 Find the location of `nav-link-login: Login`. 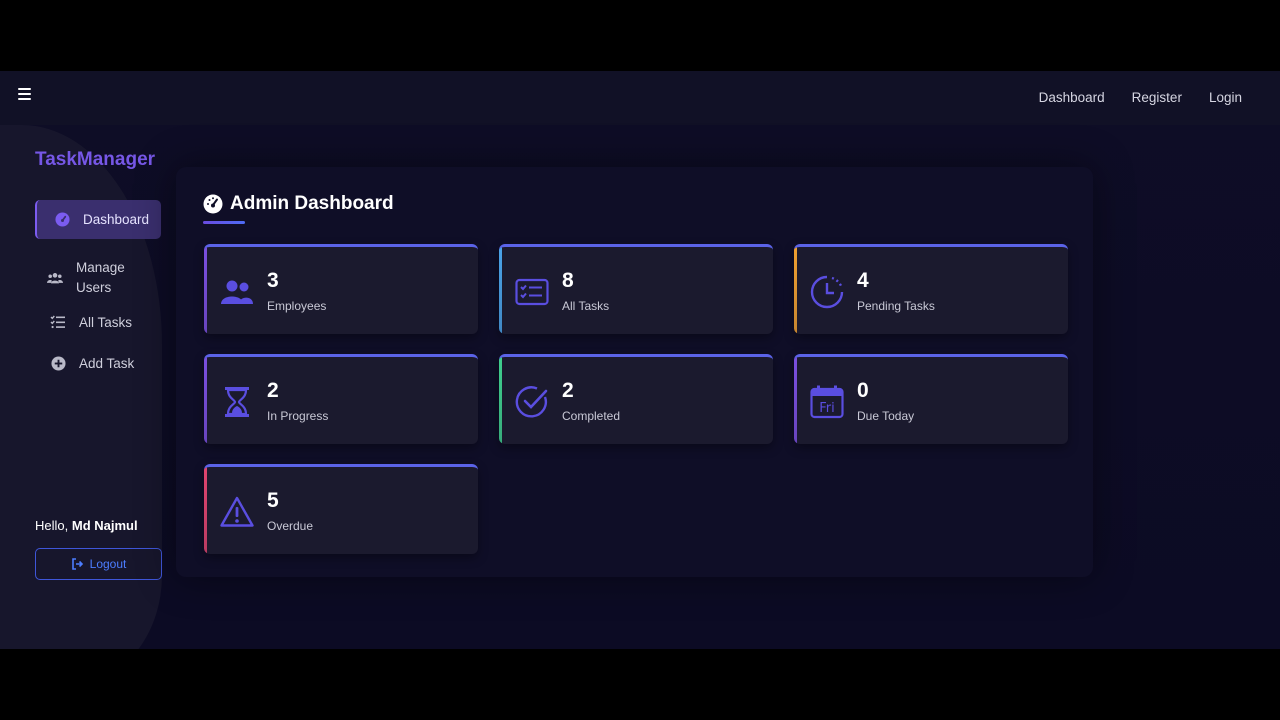

nav-link-login: Login is located at coordinates (1225, 97).